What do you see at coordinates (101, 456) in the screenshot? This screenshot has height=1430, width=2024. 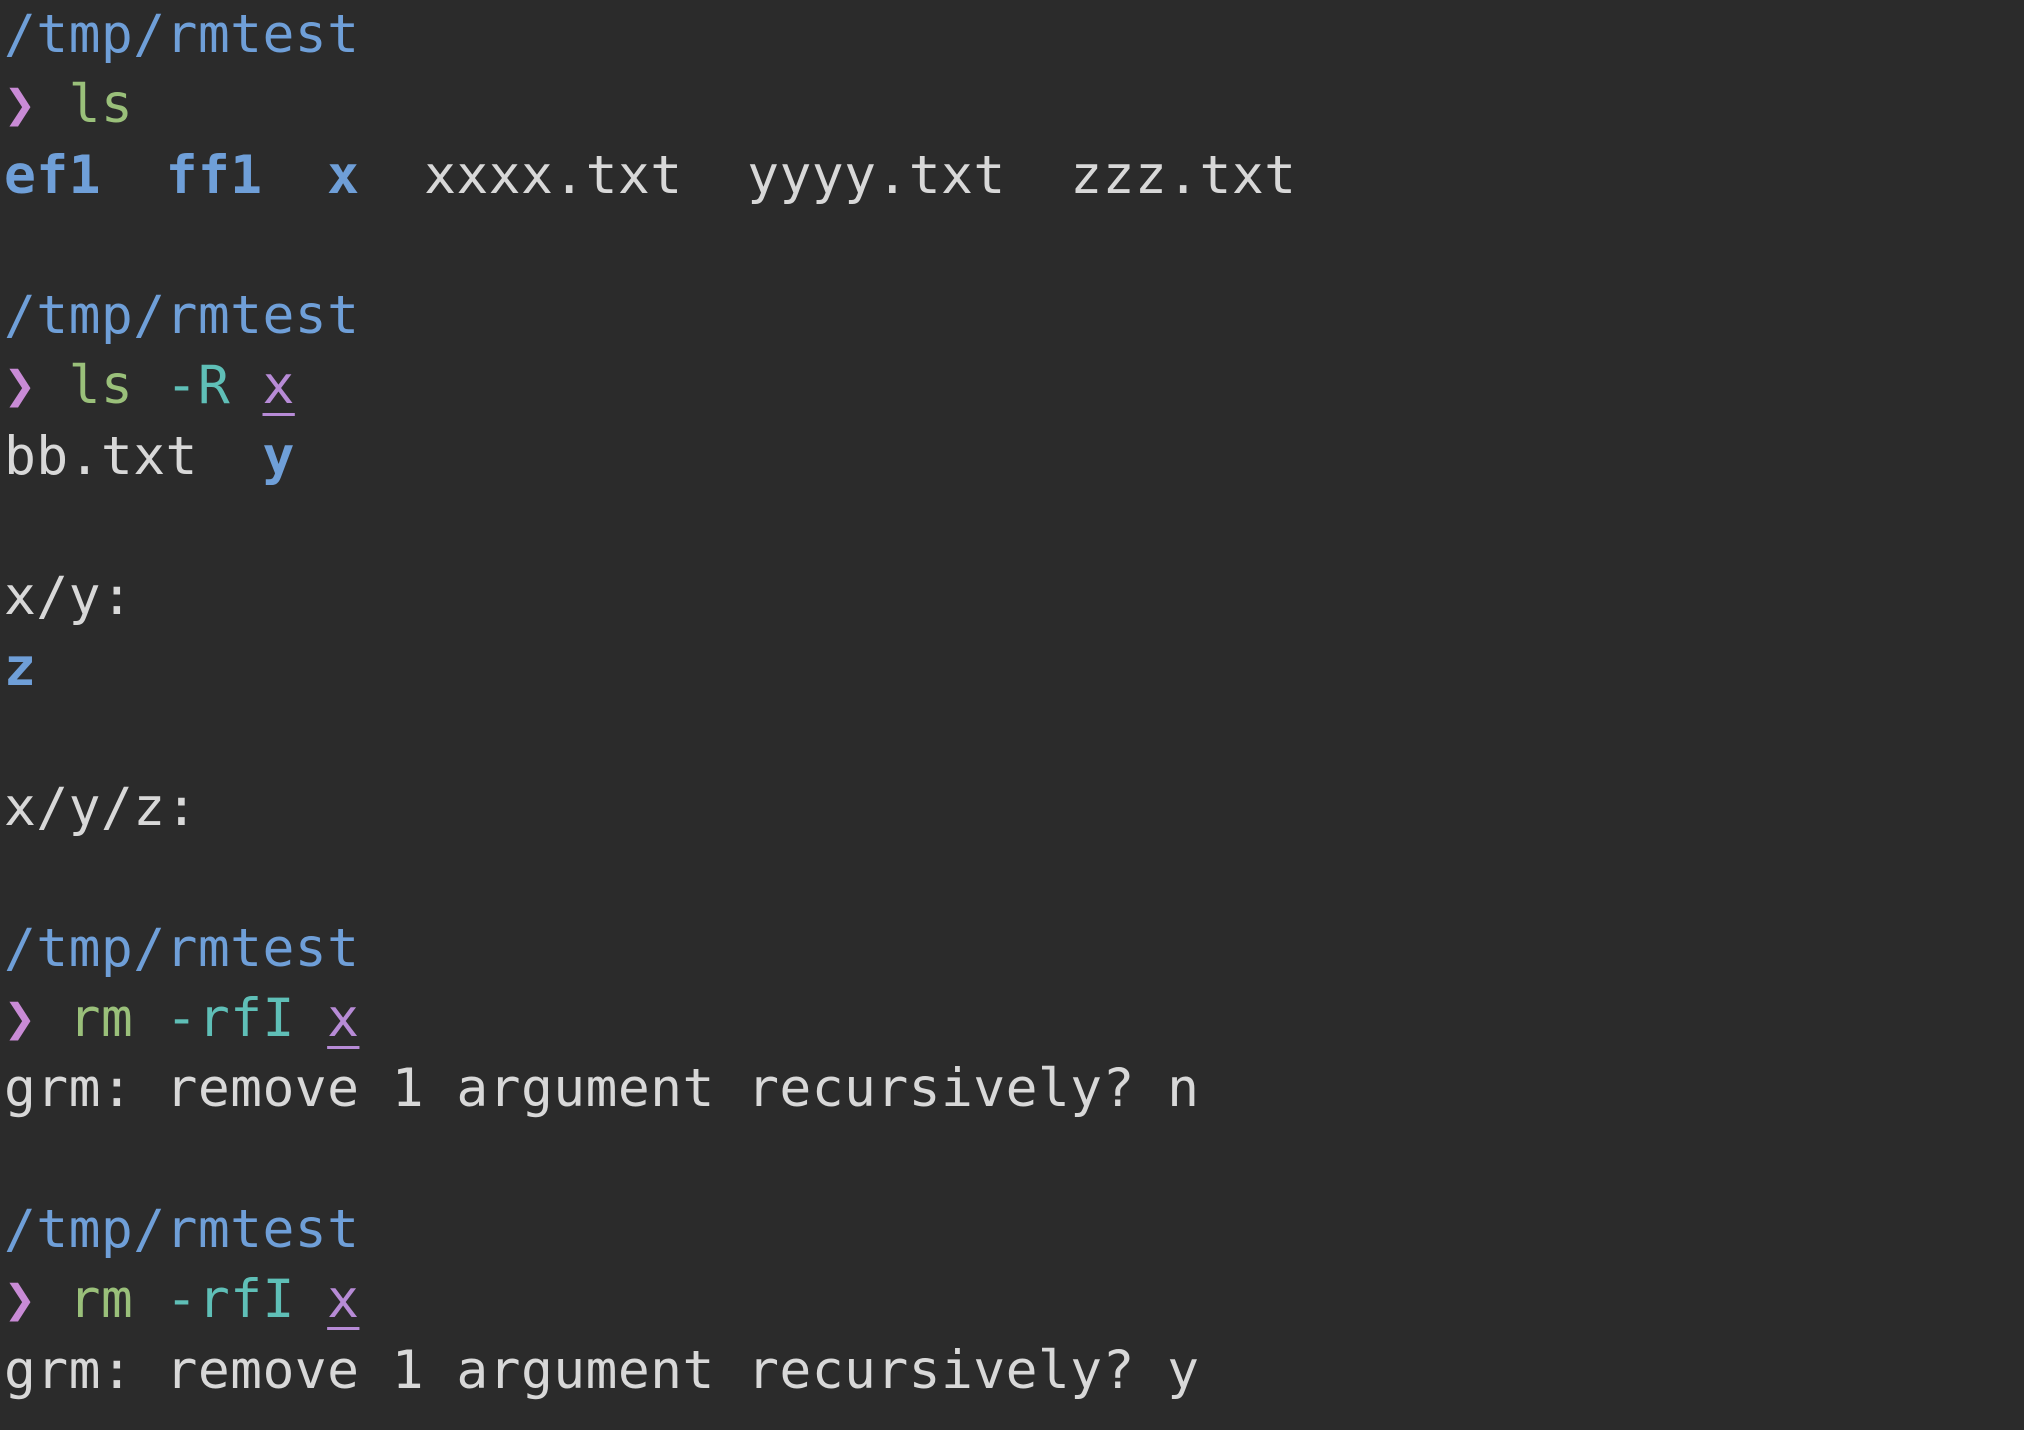 I see `file-entry: bb.txt` at bounding box center [101, 456].